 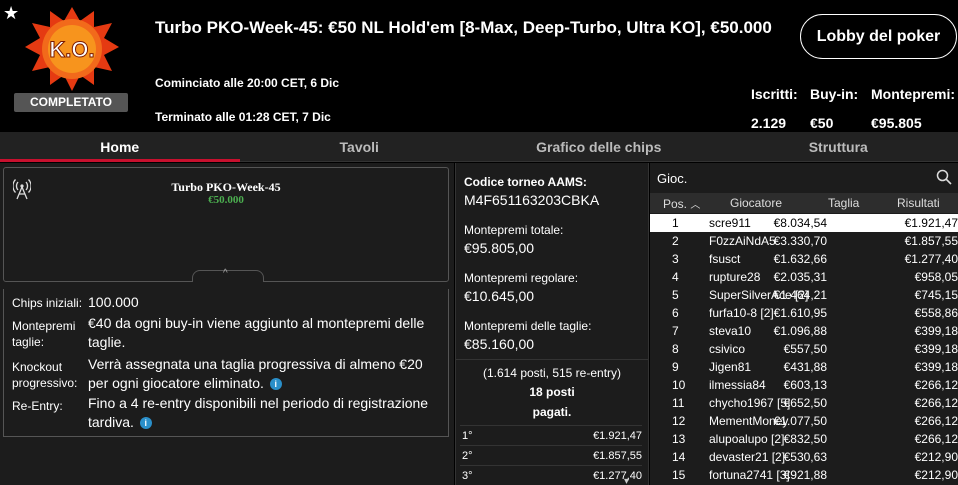 I want to click on buyin-label: Buy-in:, so click(x=834, y=94).